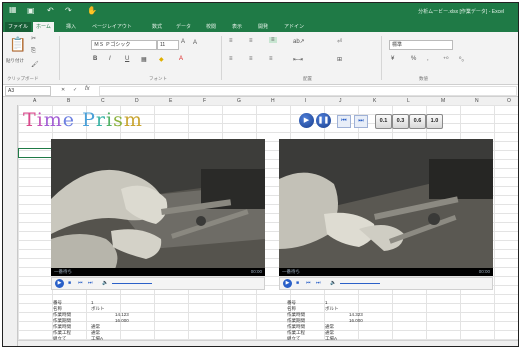 This screenshot has width=519, height=347. What do you see at coordinates (100, 120) in the screenshot?
I see `logo-letter: r` at bounding box center [100, 120].